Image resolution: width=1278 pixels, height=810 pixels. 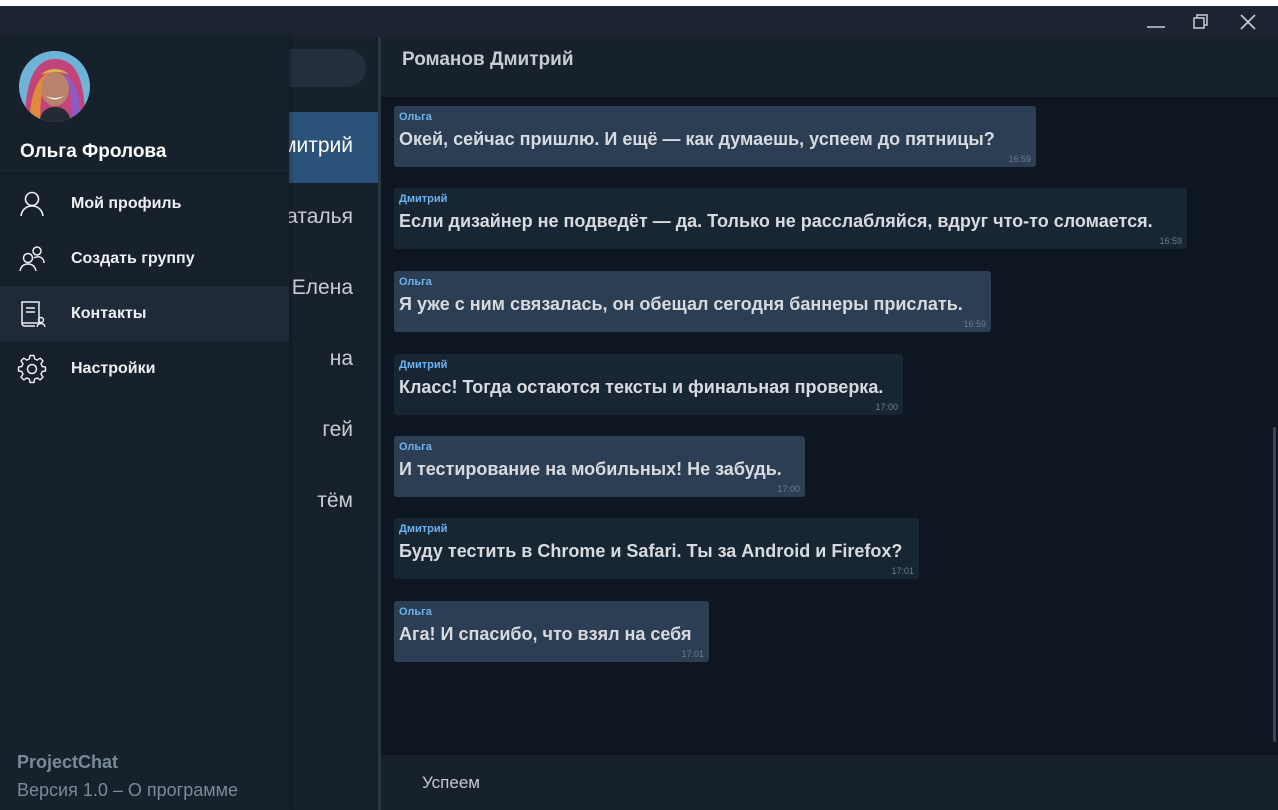 I want to click on message-scrollbar, so click(x=1274, y=584).